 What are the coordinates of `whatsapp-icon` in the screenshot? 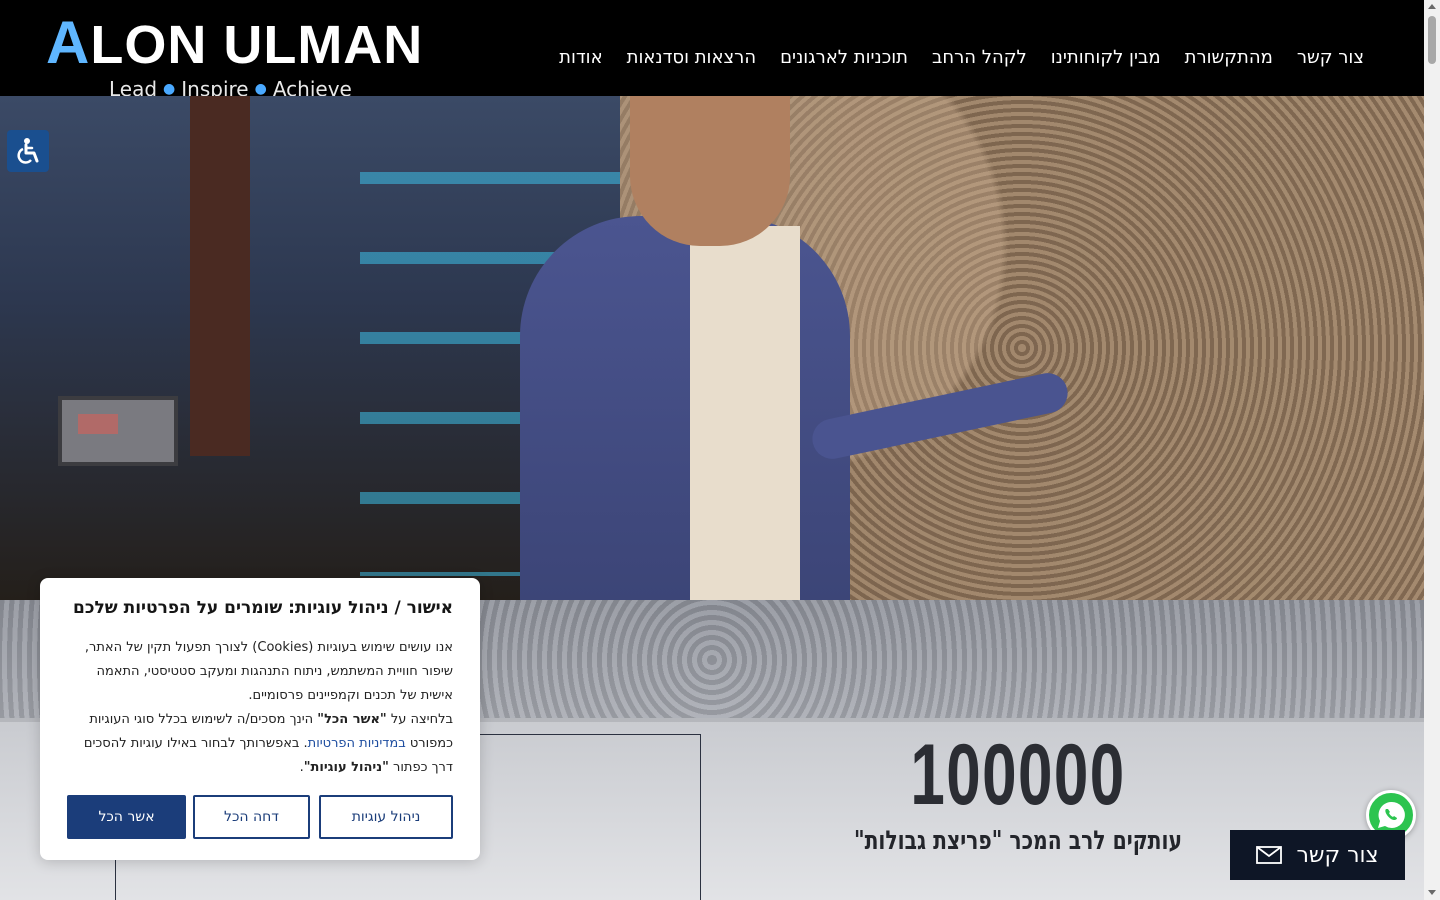 It's located at (1391, 814).